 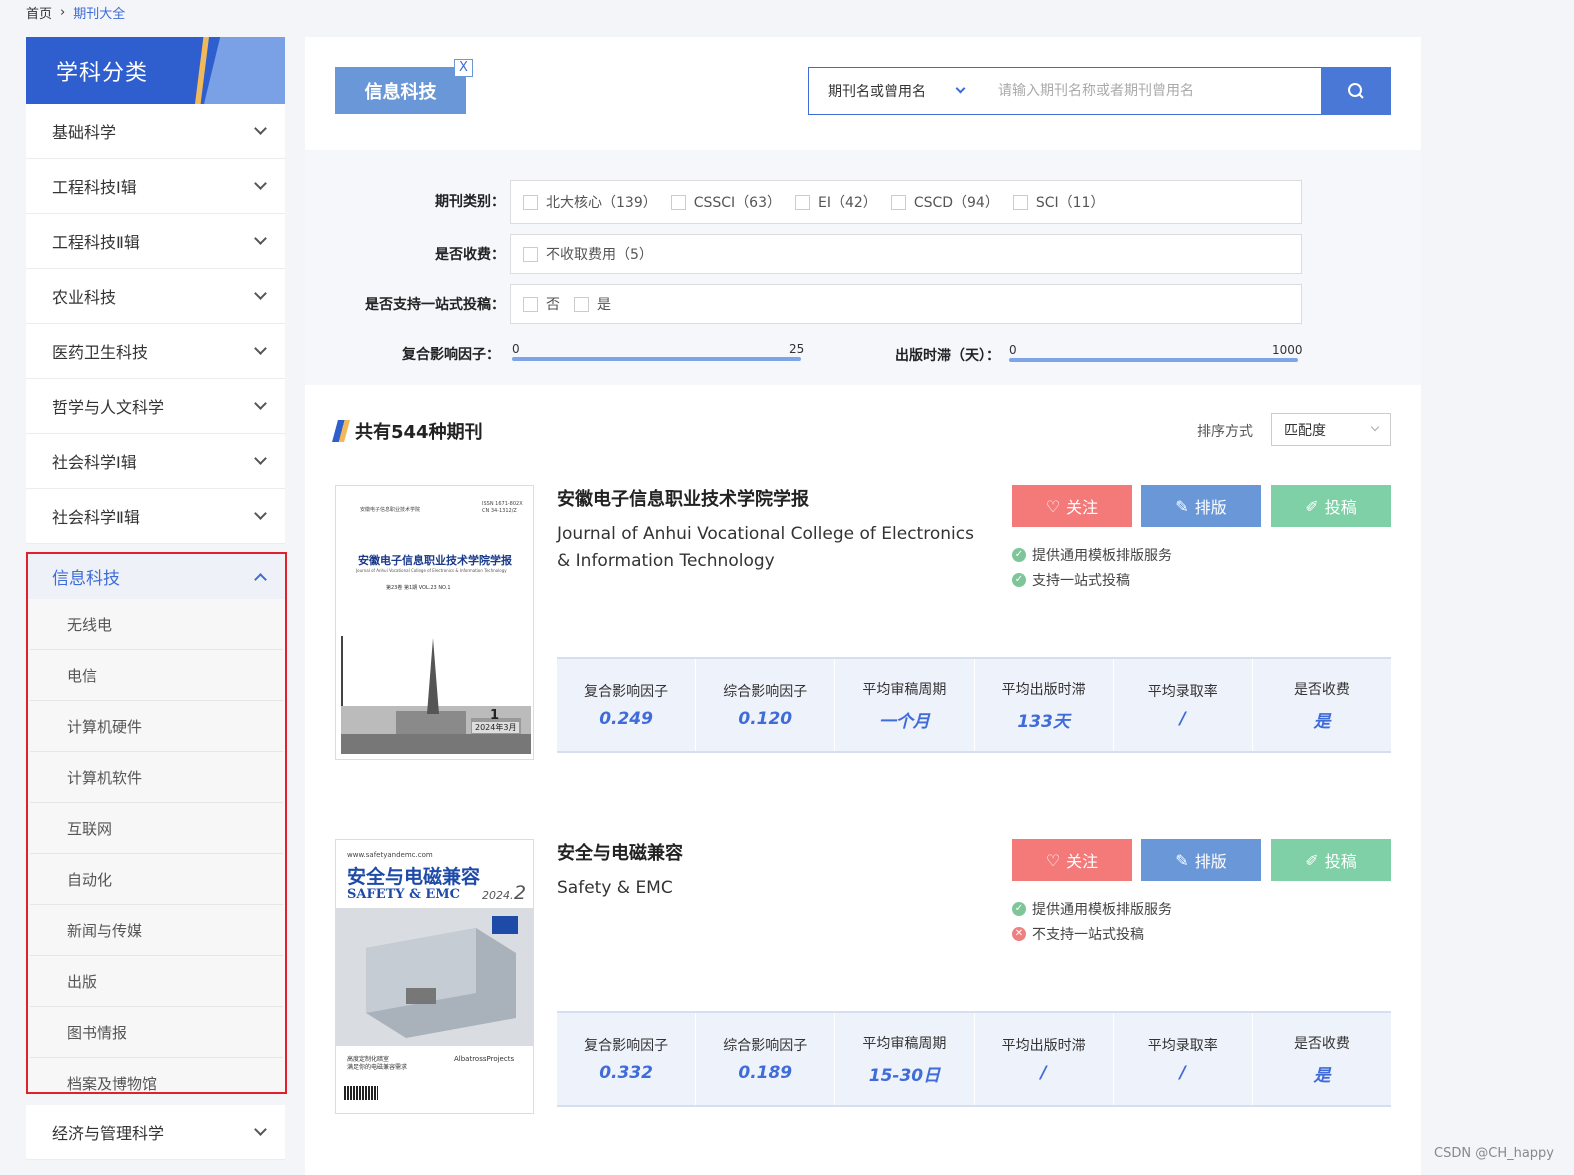 What do you see at coordinates (1058, 202) in the screenshot?
I see `checkbox-sci: SCI（11）` at bounding box center [1058, 202].